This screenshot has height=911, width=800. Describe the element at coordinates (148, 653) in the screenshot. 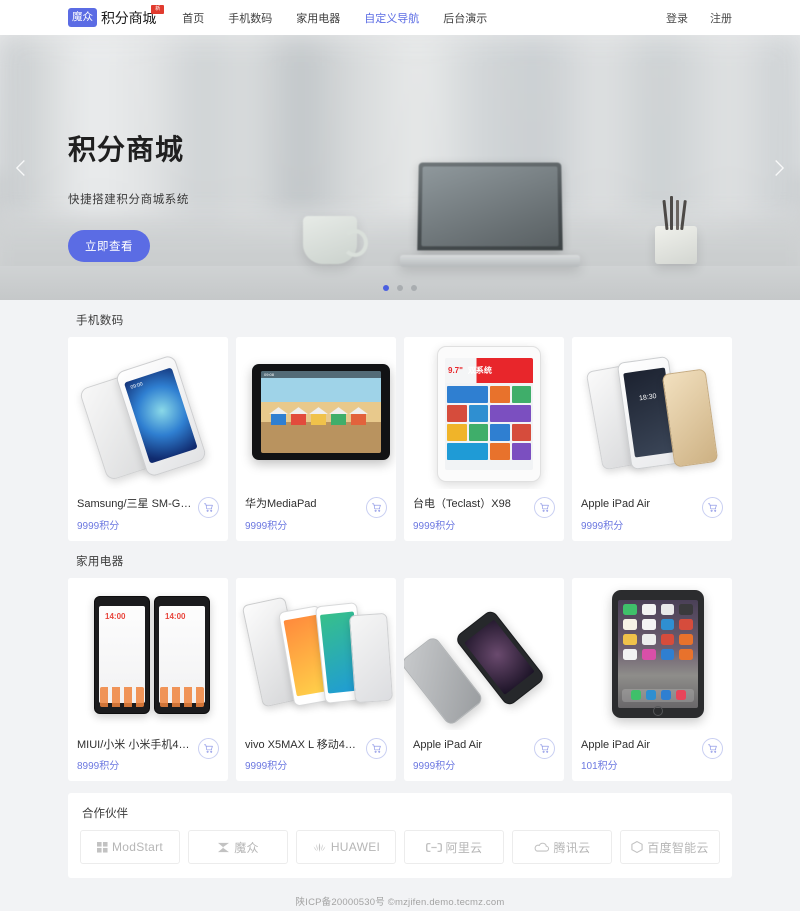

I see `product-image-xiaomi-mi4` at that location.